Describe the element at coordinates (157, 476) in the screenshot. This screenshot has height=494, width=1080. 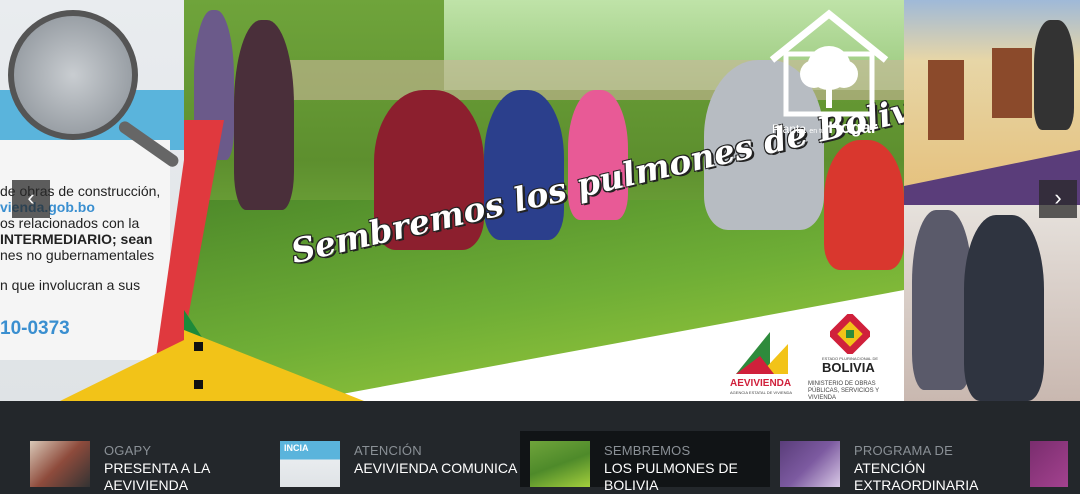
I see `news-title: PRESENTA A LA AEVIVIENDA` at that location.